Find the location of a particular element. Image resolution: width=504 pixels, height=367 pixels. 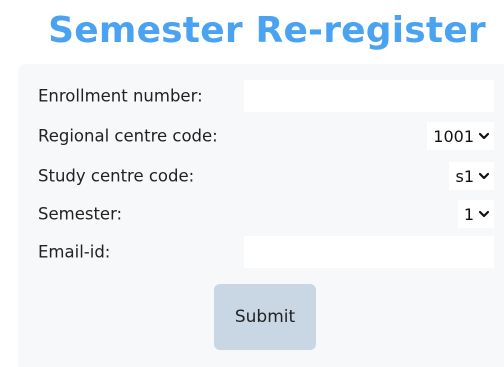

semester-row: Semester: 1 is located at coordinates (266, 214).